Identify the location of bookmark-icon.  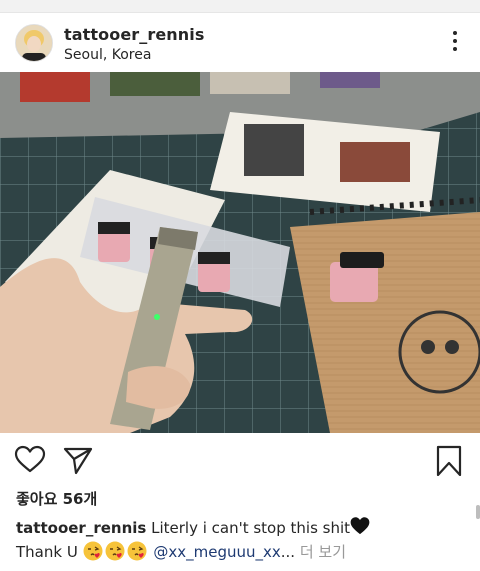
(449, 460).